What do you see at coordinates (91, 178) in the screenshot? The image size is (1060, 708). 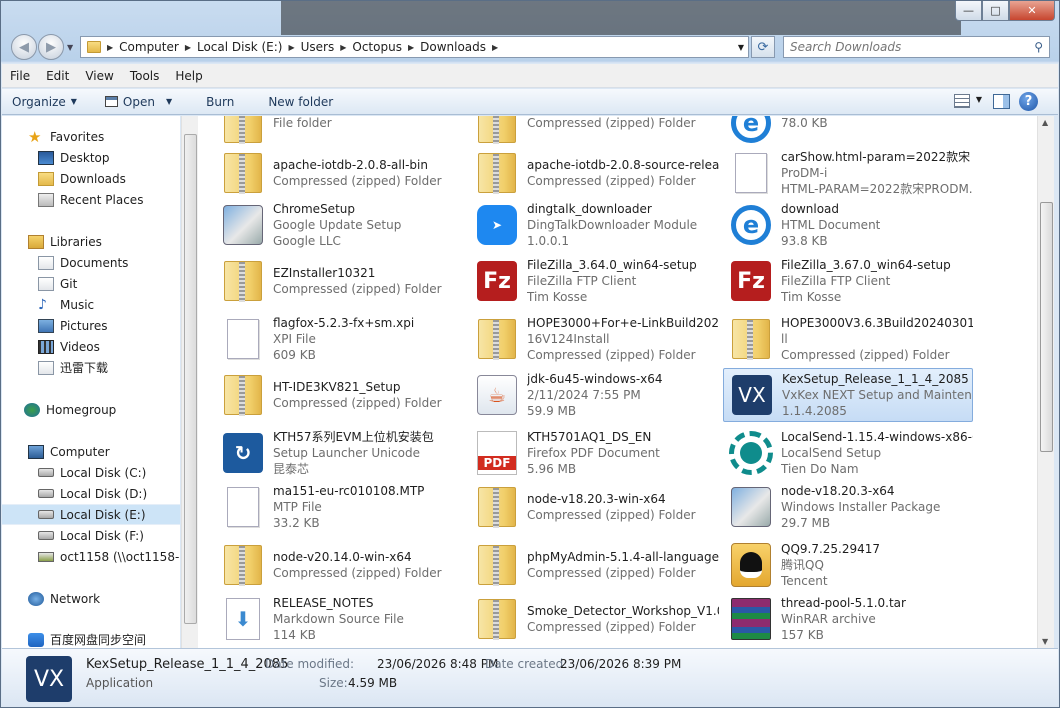 I see `nav-item-downloads: Downloads` at bounding box center [91, 178].